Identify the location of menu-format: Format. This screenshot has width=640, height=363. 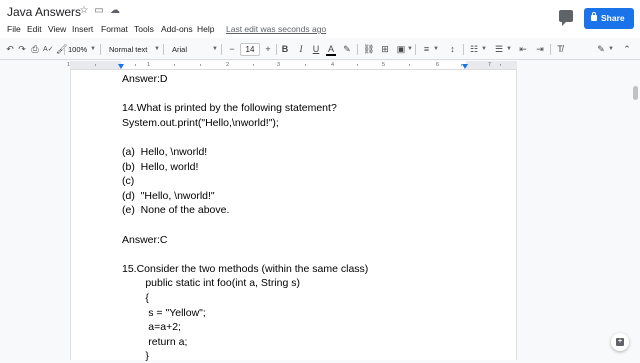
(114, 29).